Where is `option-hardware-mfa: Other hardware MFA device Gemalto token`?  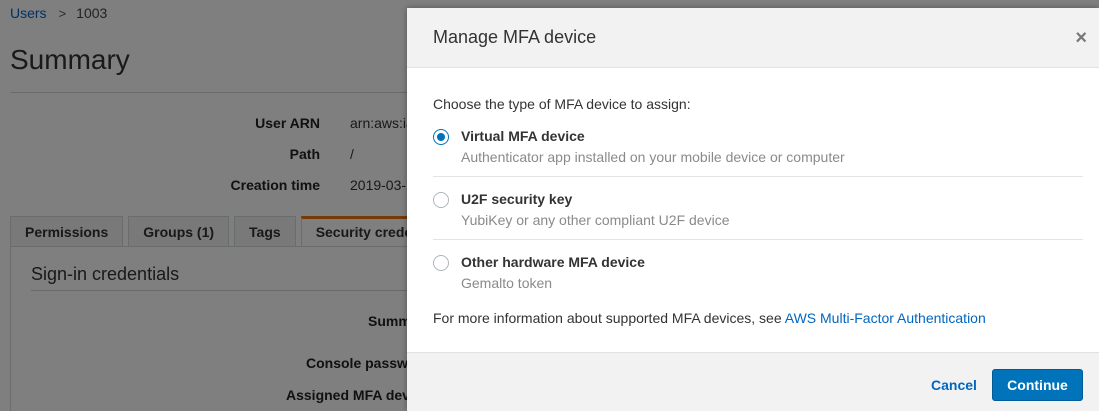 option-hardware-mfa: Other hardware MFA device Gemalto token is located at coordinates (758, 282).